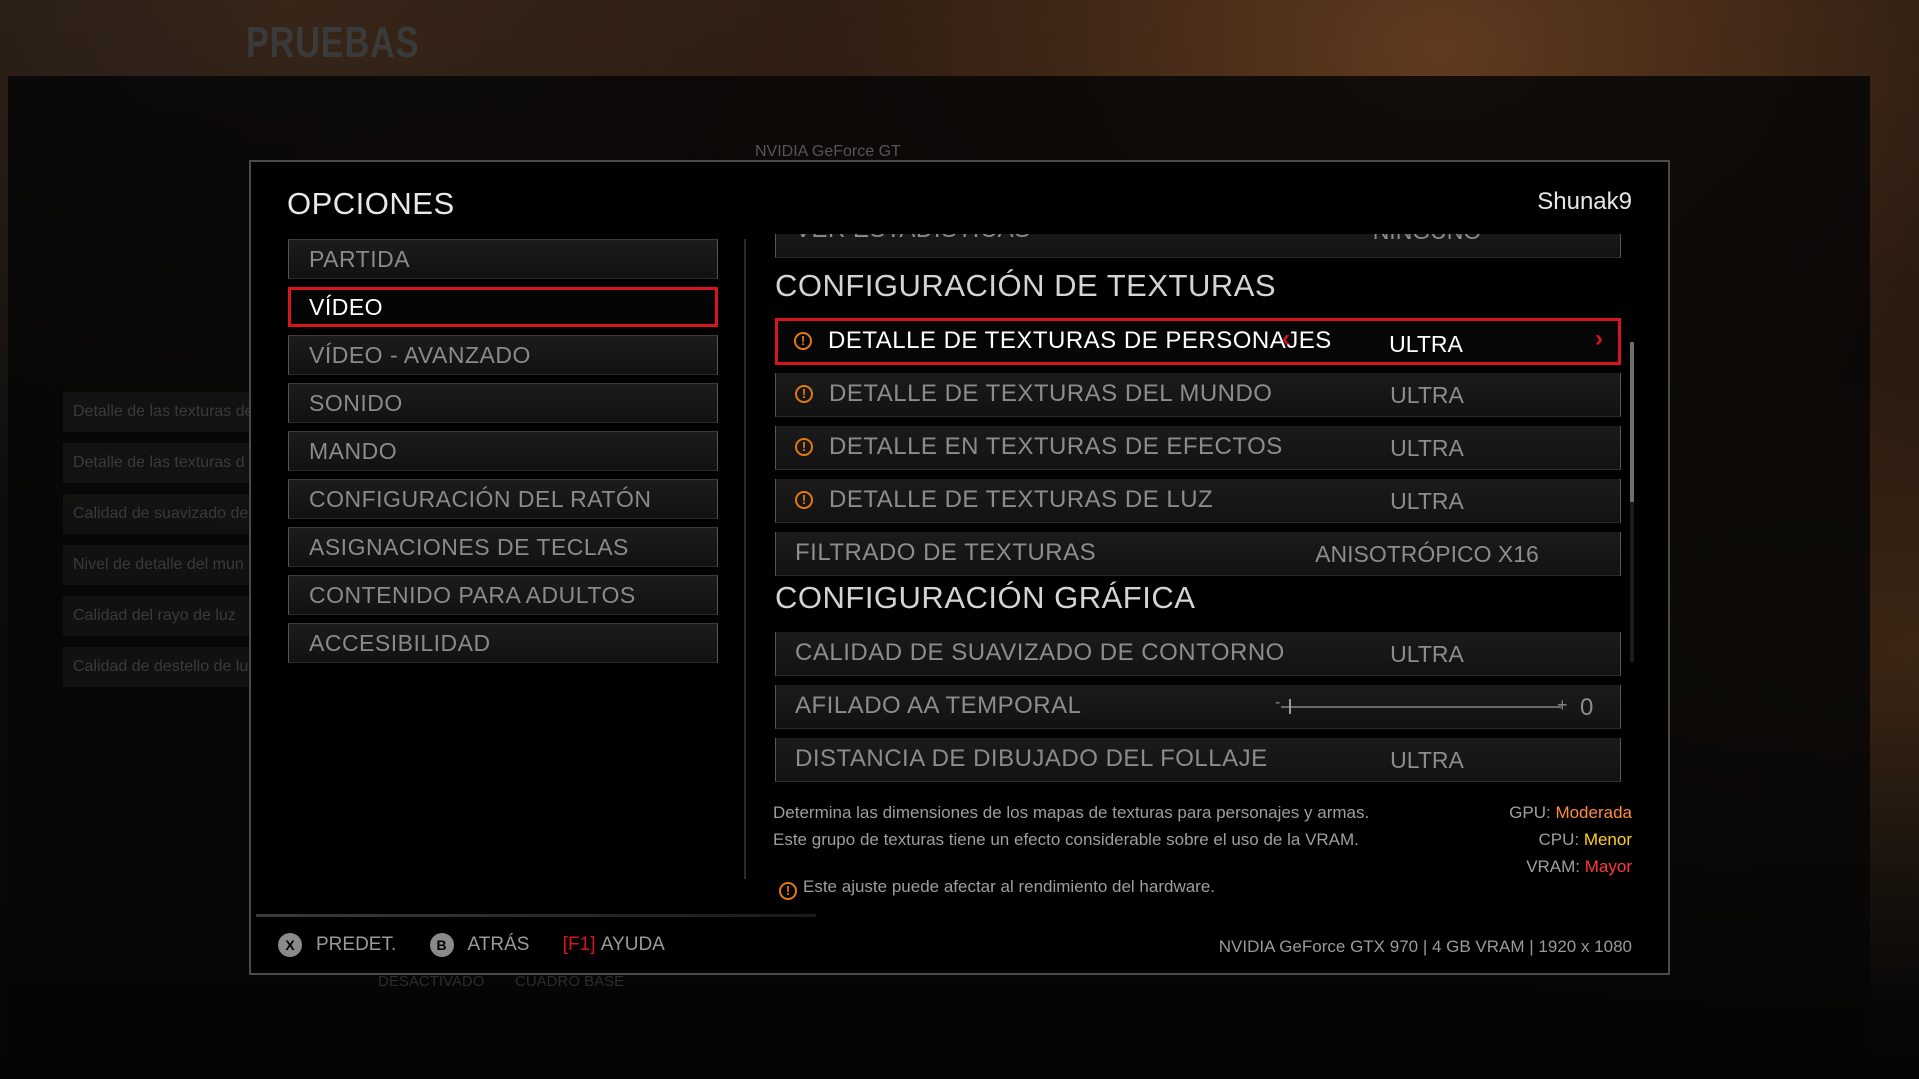 The image size is (1919, 1079). What do you see at coordinates (503, 643) in the screenshot?
I see `menu-item-accesibilidad: ACCESIBILIDAD` at bounding box center [503, 643].